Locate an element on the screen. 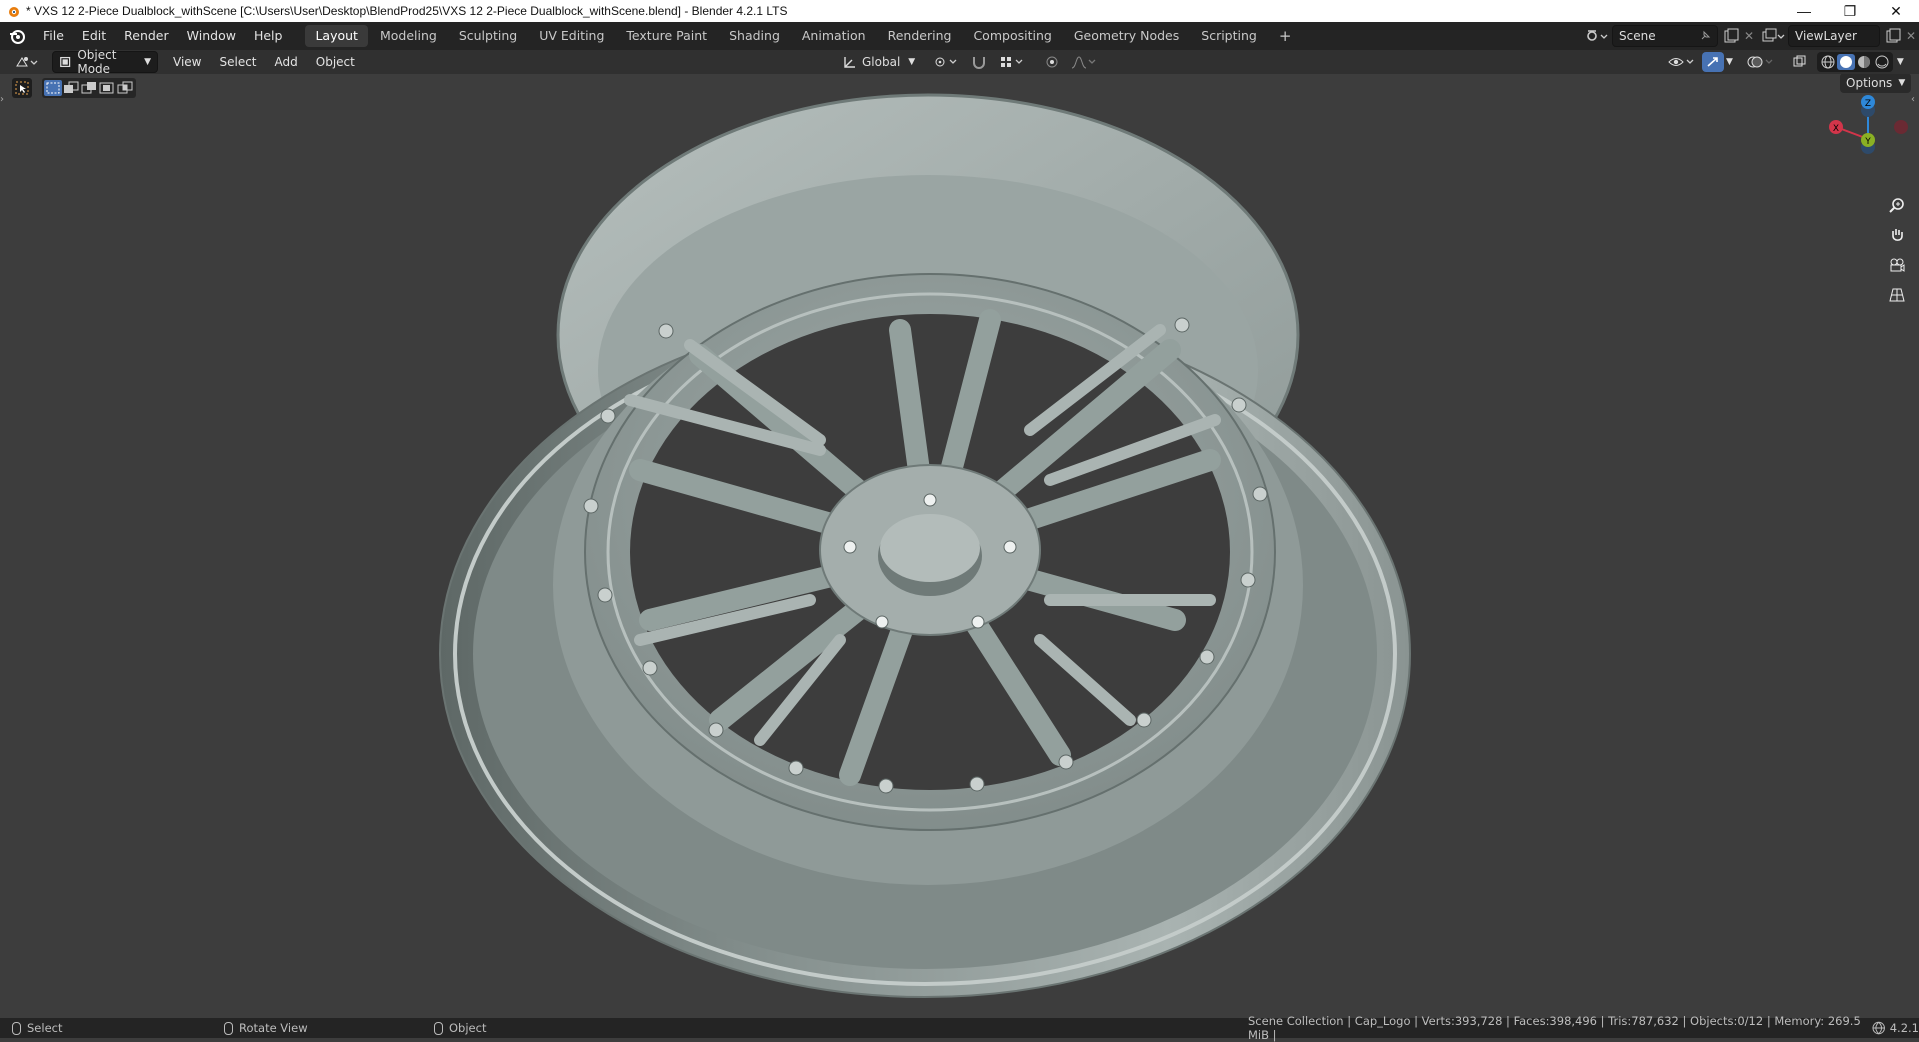 The image size is (1919, 1042). magnet-icon is located at coordinates (979, 63).